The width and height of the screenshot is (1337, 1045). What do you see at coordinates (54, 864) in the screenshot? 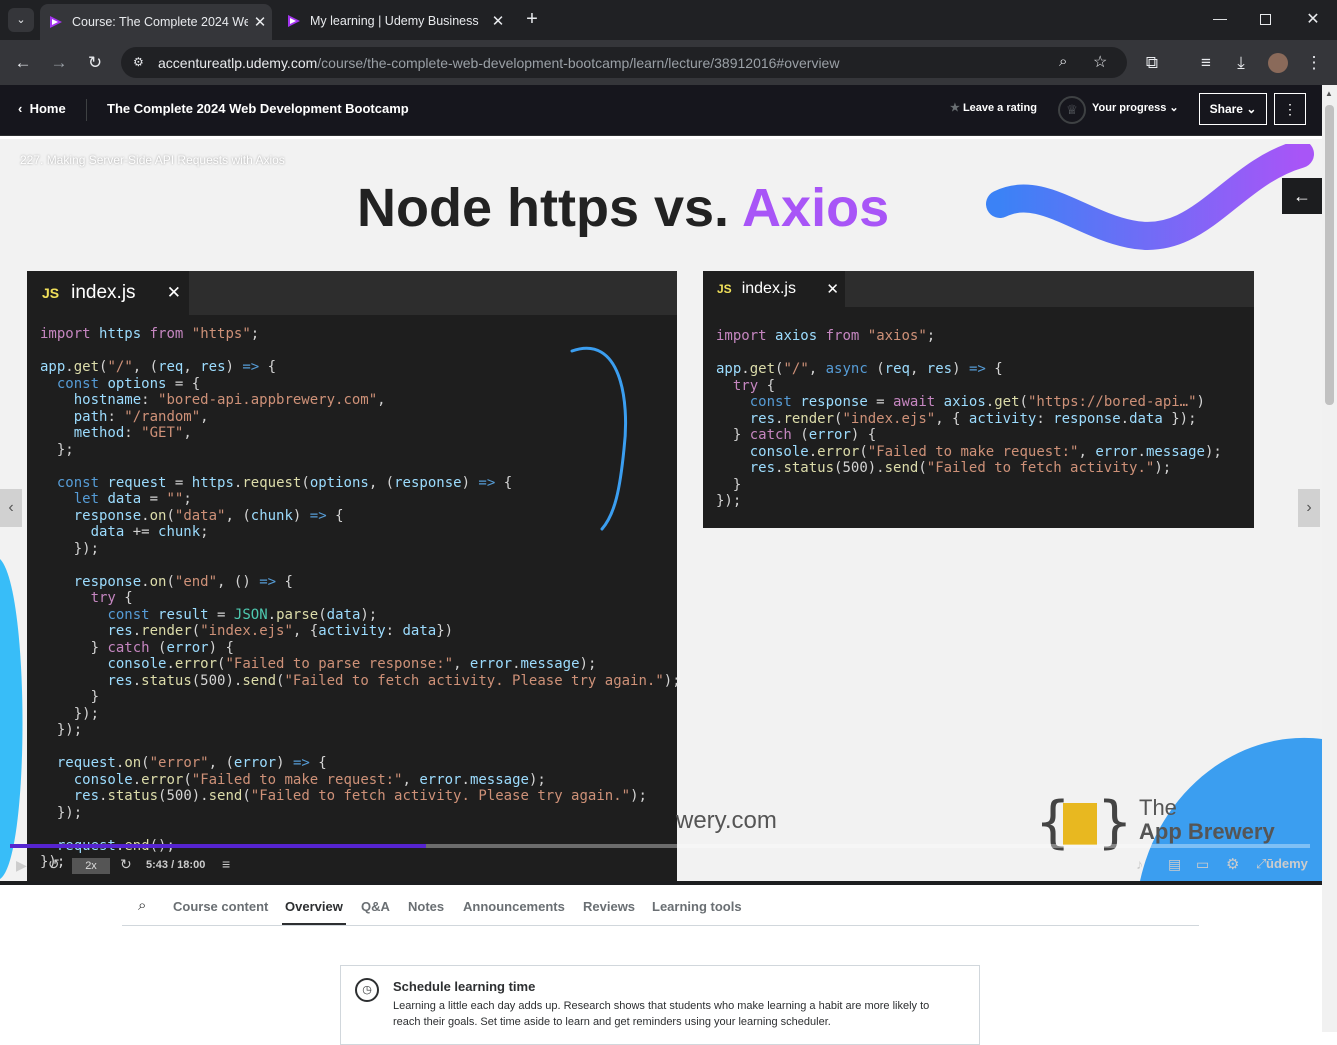
I see `rewind-icon: ↺` at bounding box center [54, 864].